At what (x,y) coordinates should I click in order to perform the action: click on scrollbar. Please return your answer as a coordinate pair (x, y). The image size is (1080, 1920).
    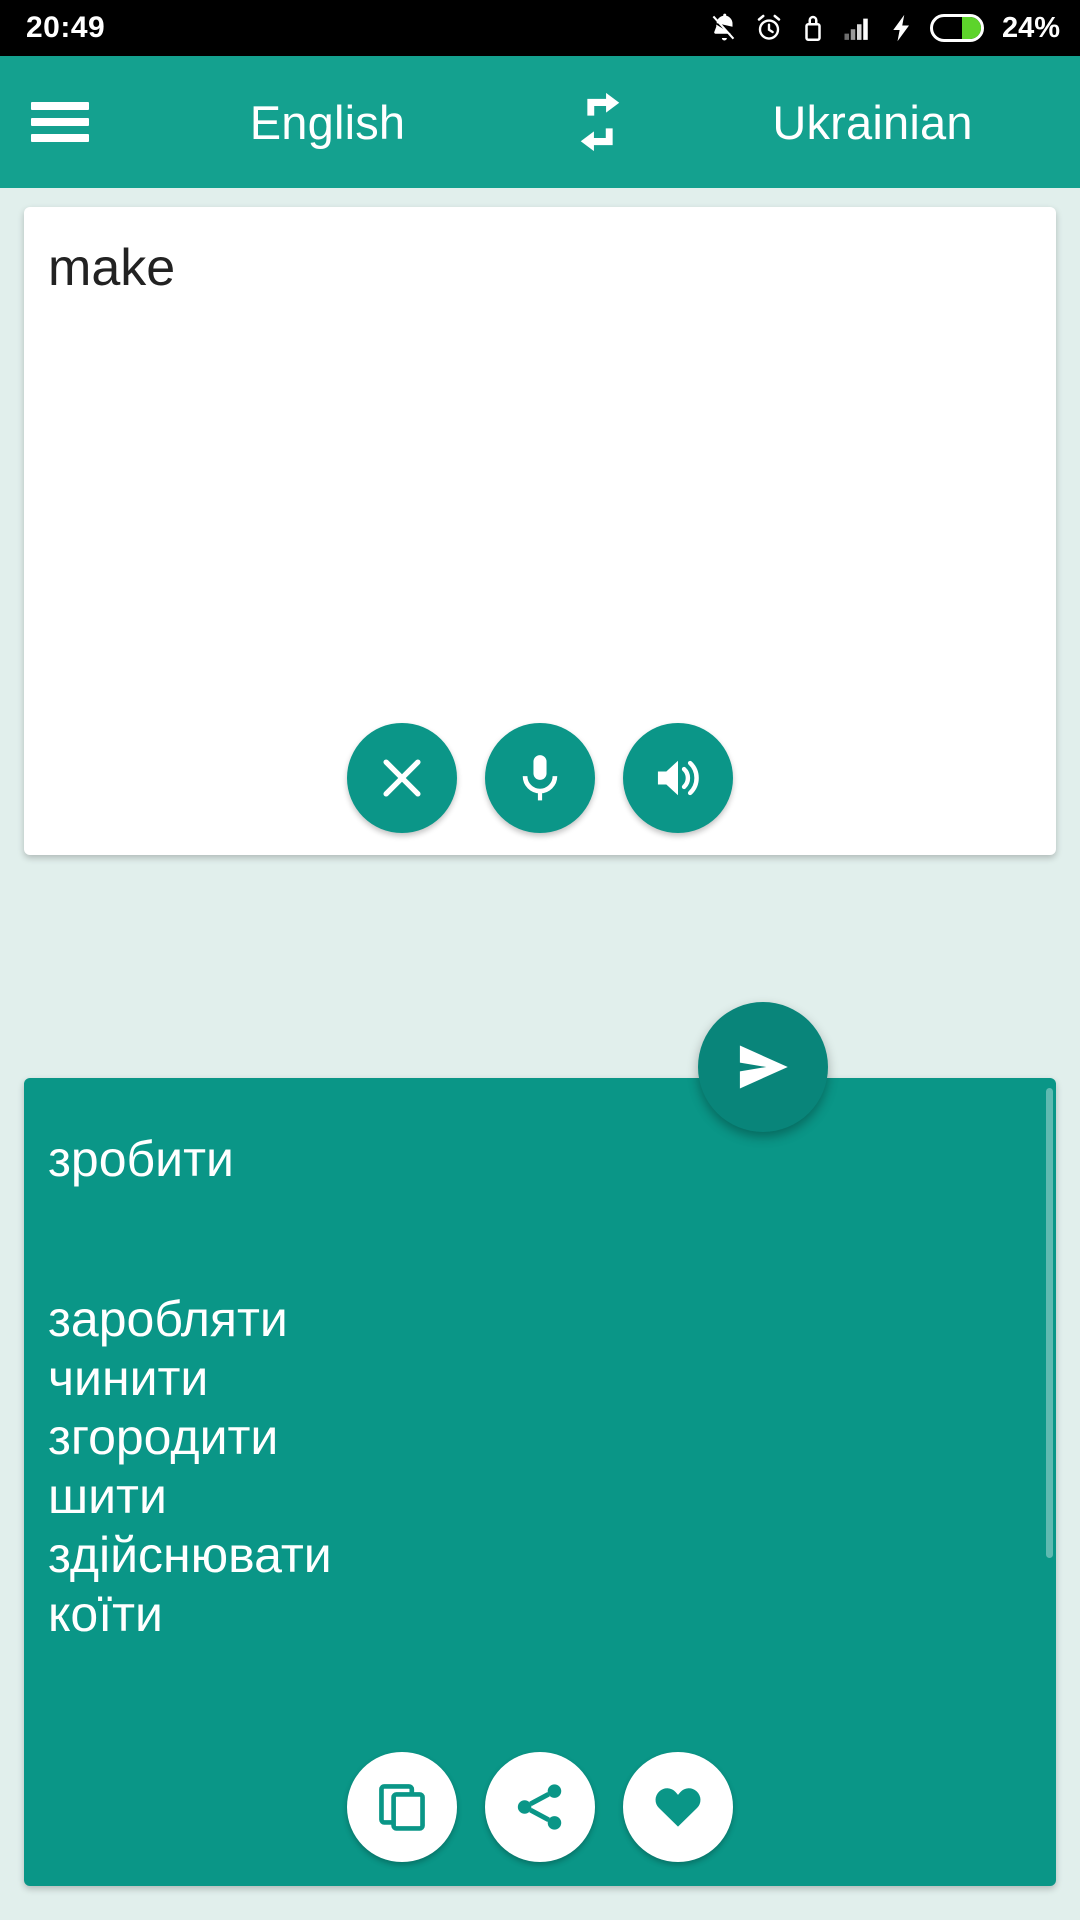
    Looking at the image, I should click on (1049, 1323).